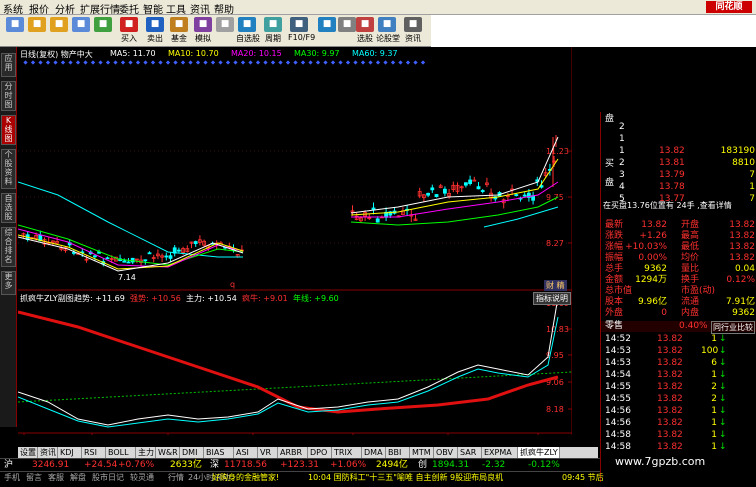 The height and width of the screenshot is (487, 756). What do you see at coordinates (583, 478) in the screenshot?
I see `news-ticker-item: 09:45 节后` at bounding box center [583, 478].